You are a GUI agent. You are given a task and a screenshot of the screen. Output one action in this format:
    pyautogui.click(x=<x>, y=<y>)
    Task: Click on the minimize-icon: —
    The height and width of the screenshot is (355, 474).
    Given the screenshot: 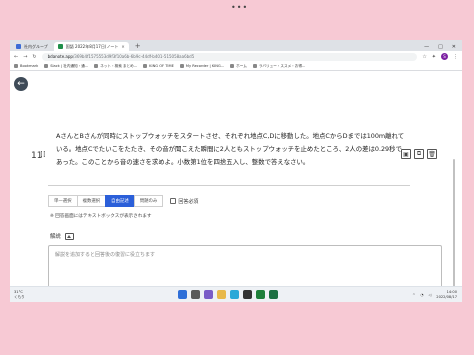 What is the action you would take?
    pyautogui.click(x=426, y=47)
    